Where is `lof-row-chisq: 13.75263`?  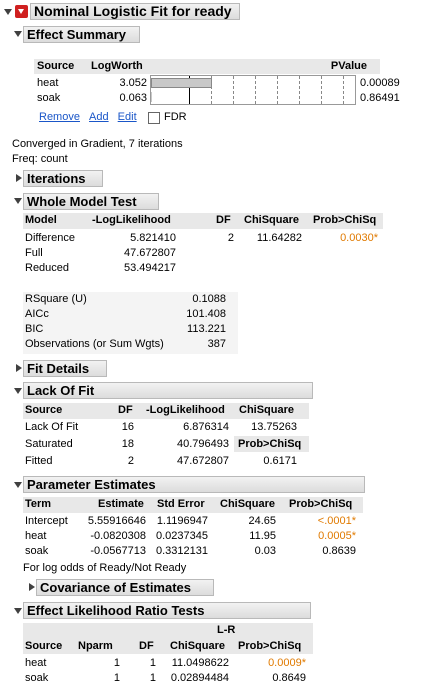 lof-row-chisq: 13.75263 is located at coordinates (274, 427).